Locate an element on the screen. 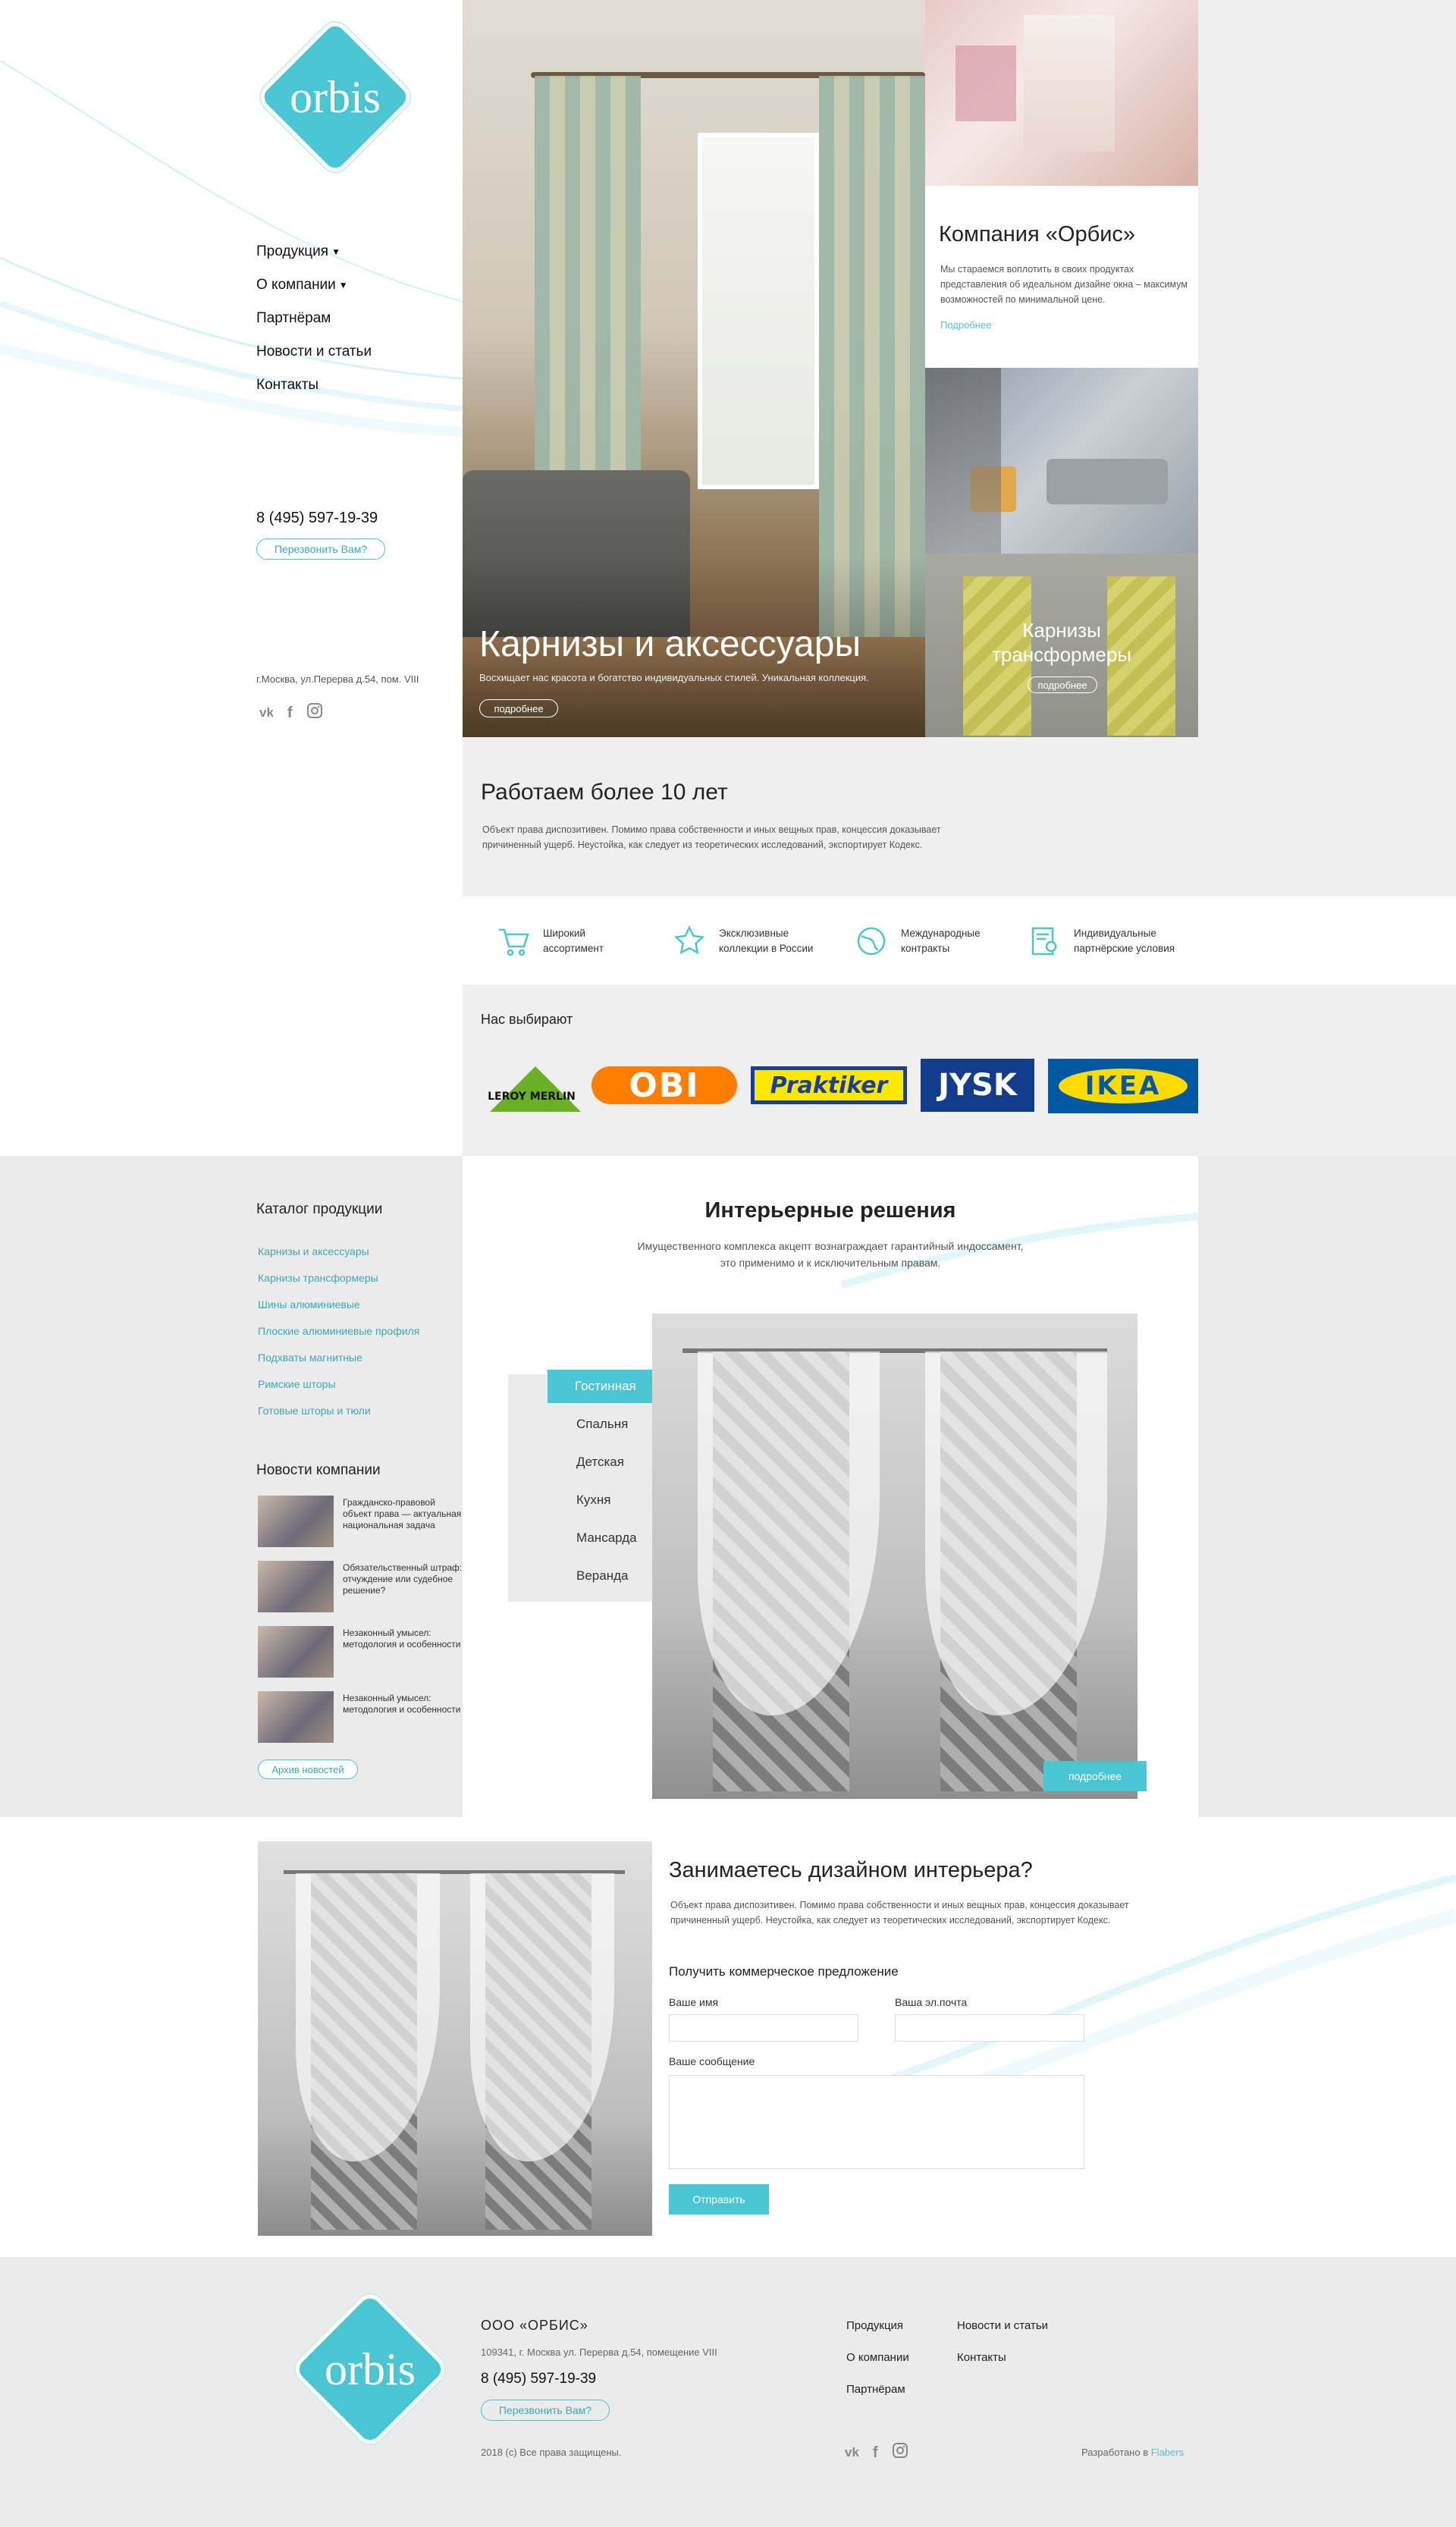  brand-leroy-merlin: LEROY MERLIN is located at coordinates (531, 1086).